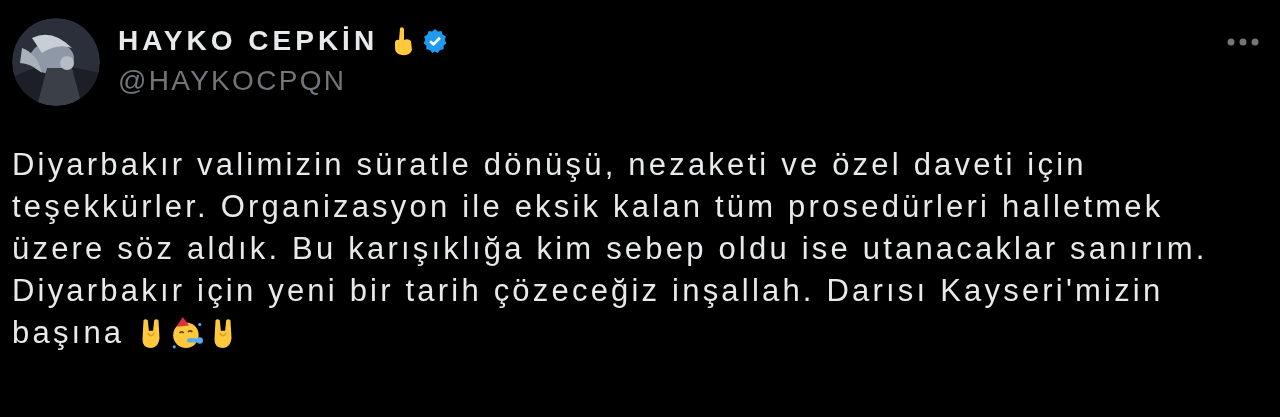  I want to click on more-icon, so click(1243, 42).